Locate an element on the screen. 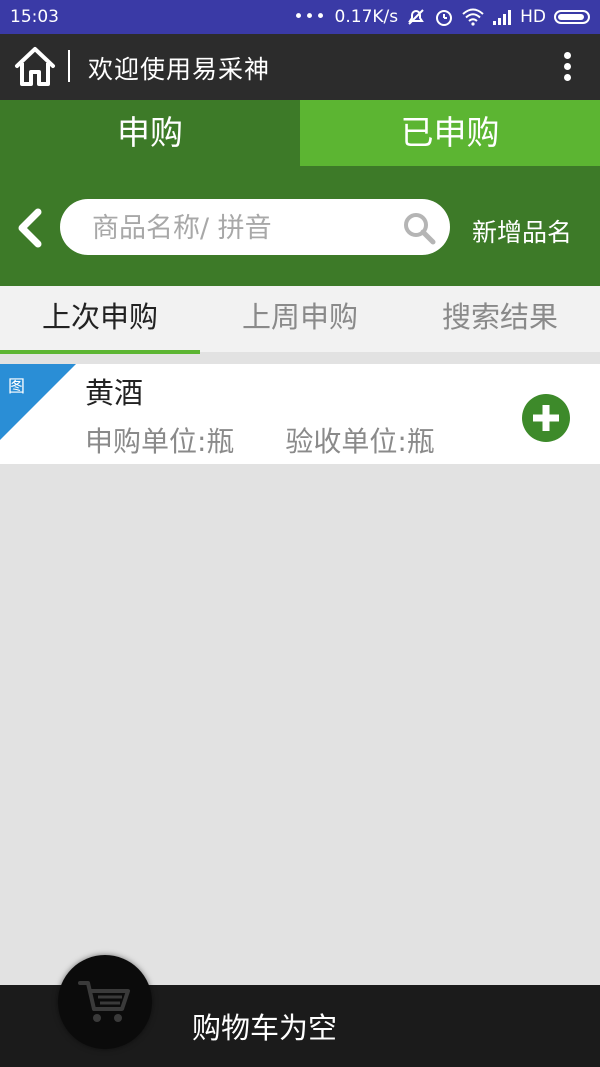 The height and width of the screenshot is (1067, 600). app-header: 欢迎使用易采神 is located at coordinates (300, 67).